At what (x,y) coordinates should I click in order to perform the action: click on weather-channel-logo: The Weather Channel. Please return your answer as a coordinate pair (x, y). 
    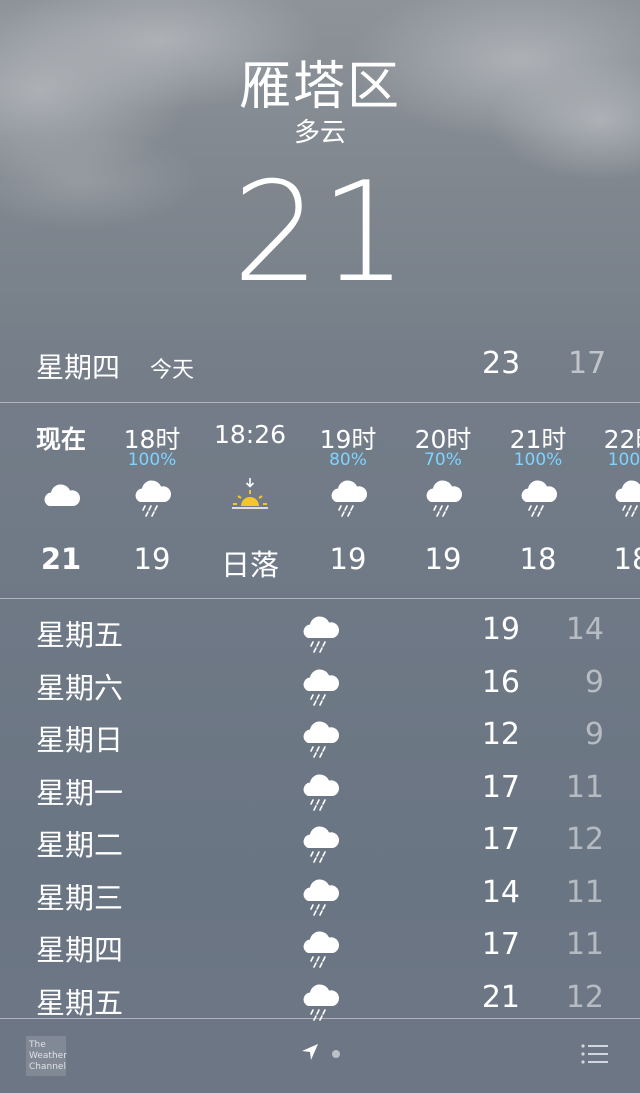
    Looking at the image, I should click on (46, 1056).